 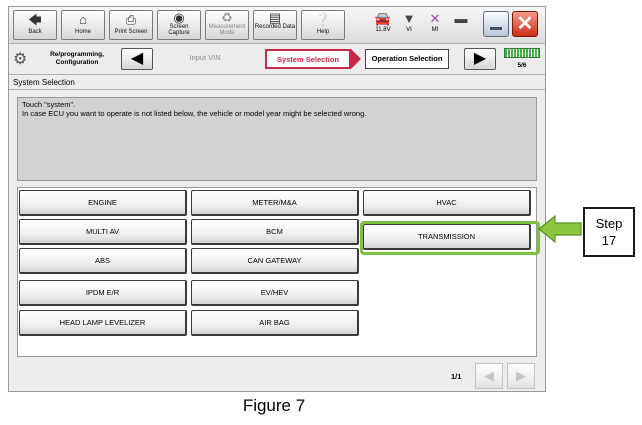 I want to click on figure-caption: Figure 7, so click(x=274, y=405).